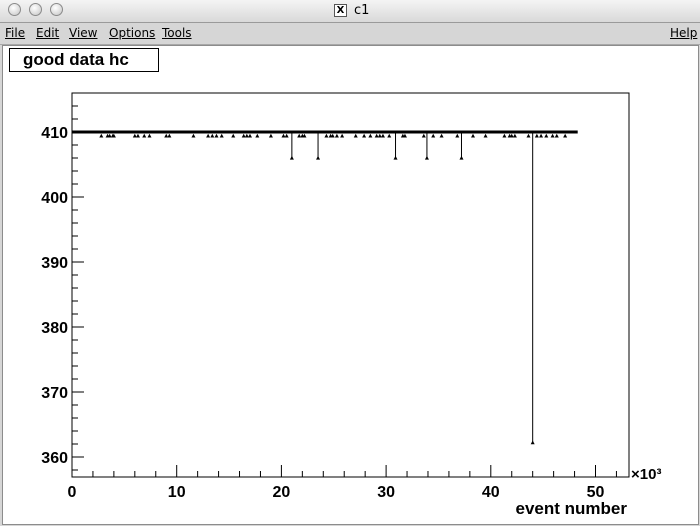 This screenshot has width=700, height=526. Describe the element at coordinates (350, 34) in the screenshot. I see `menu-bar: File Edit View Options Tools Help` at that location.